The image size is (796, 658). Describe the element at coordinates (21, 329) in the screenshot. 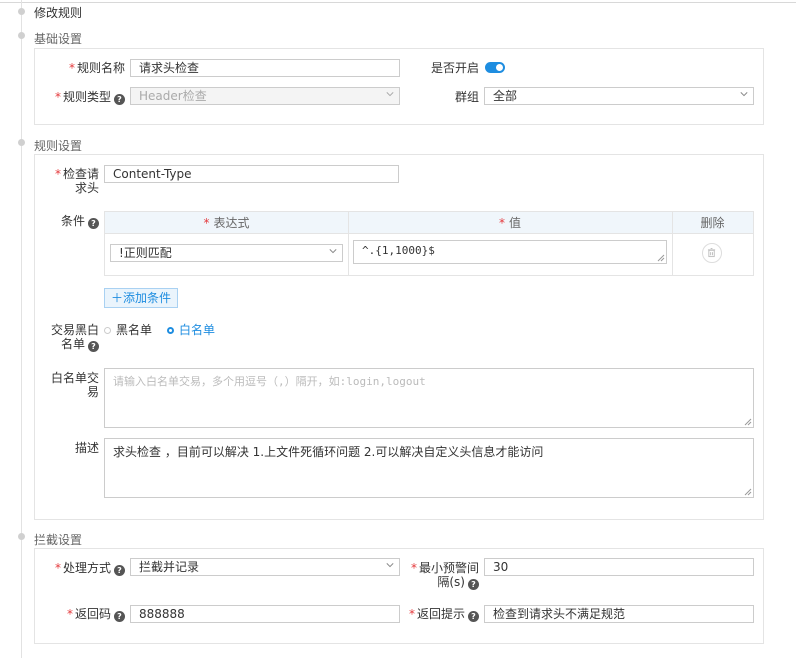

I see `timeline-line` at that location.